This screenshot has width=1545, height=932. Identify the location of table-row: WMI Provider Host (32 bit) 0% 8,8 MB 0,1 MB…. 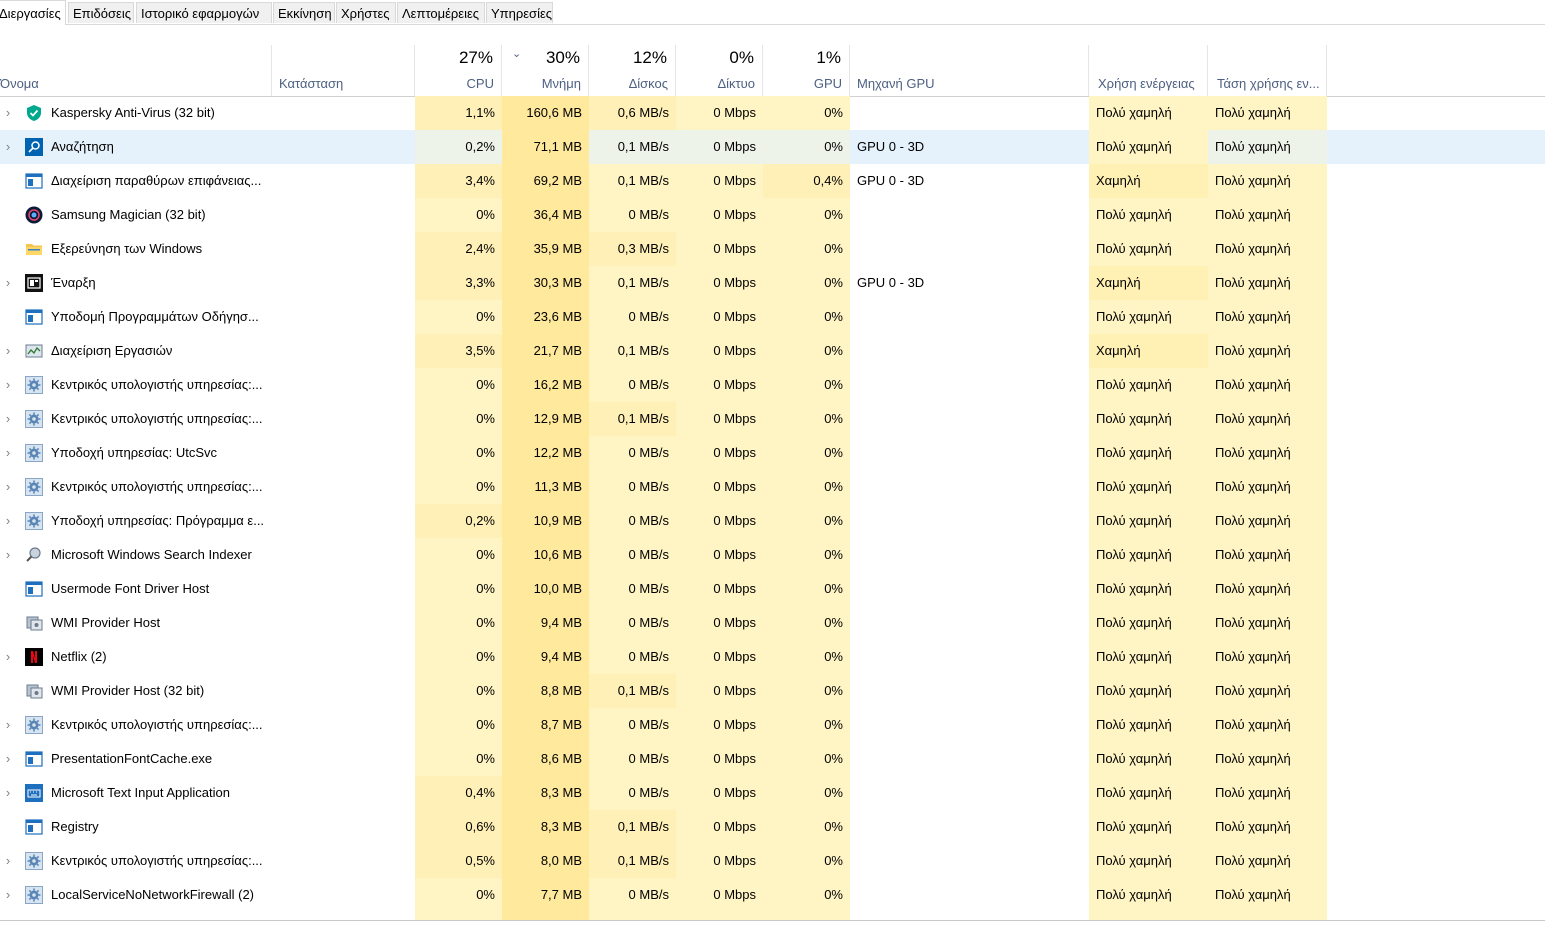
(772, 691).